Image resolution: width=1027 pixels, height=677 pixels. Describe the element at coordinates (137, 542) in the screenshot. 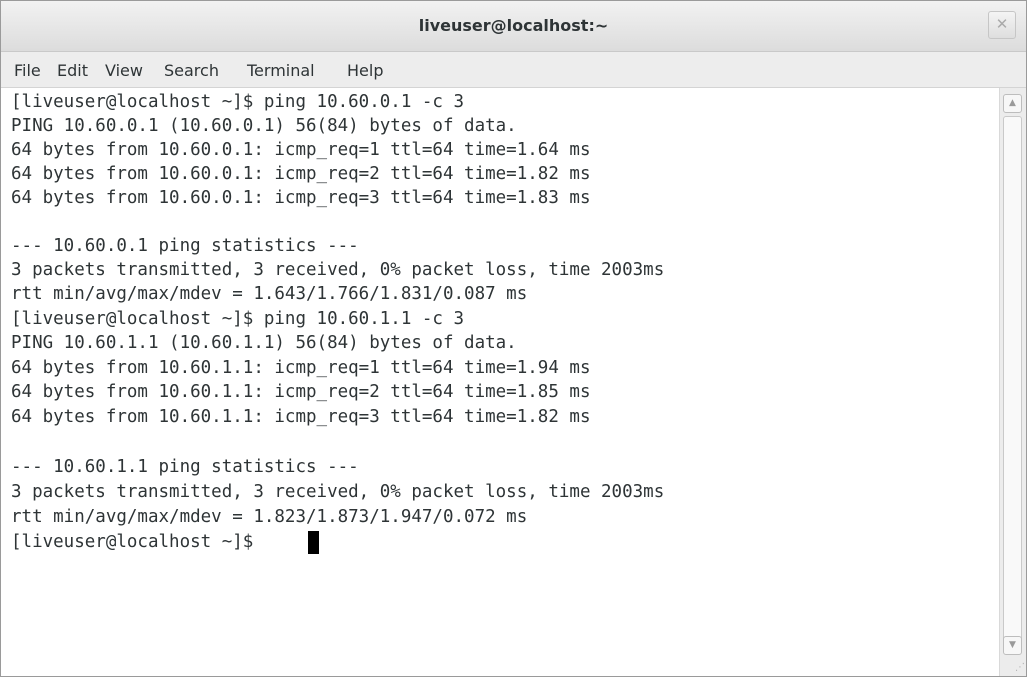

I see `terminal-prompt-line: [liveuser@localhost ~]$` at that location.